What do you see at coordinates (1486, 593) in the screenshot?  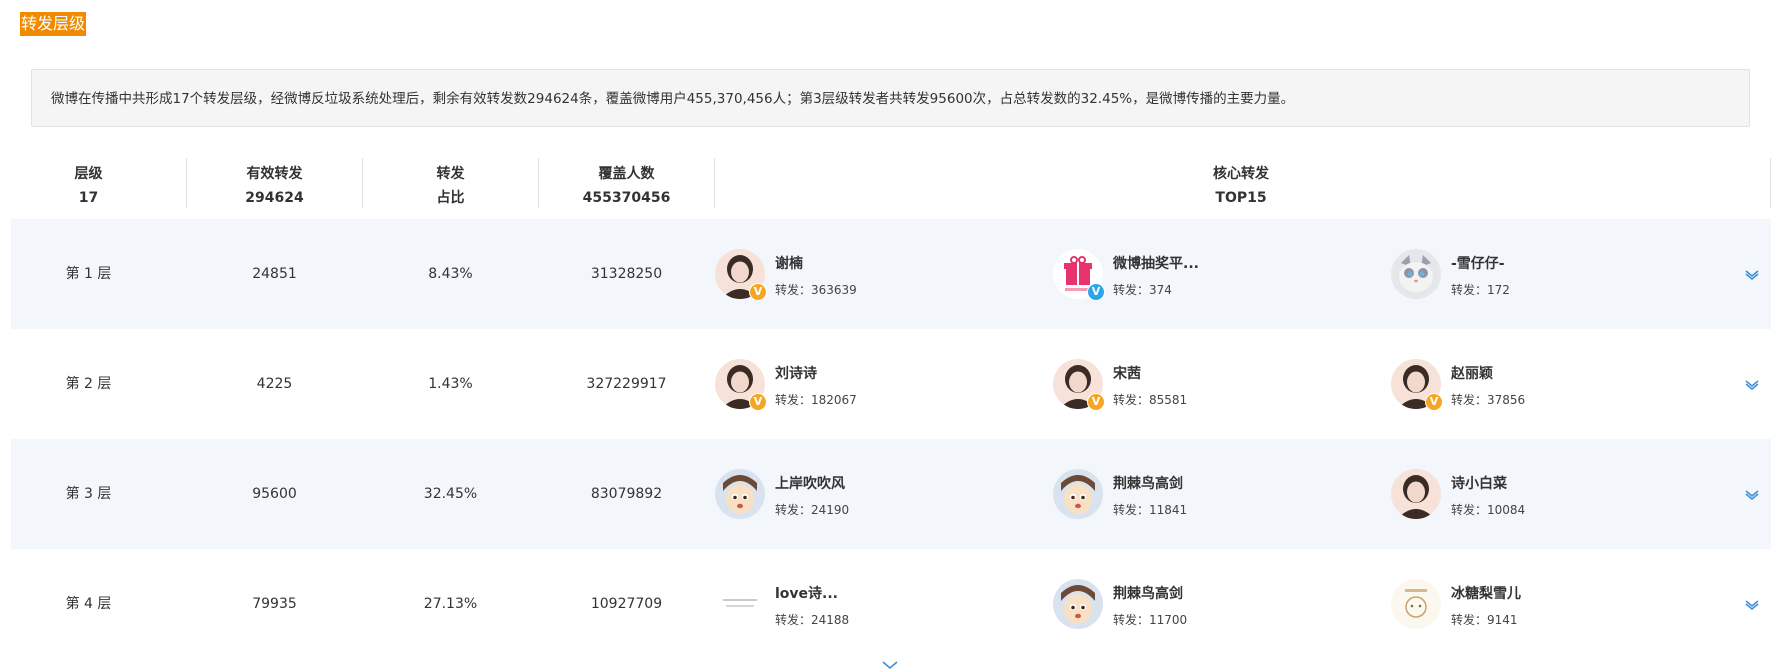 I see `user-name: 冰糖梨雪儿` at bounding box center [1486, 593].